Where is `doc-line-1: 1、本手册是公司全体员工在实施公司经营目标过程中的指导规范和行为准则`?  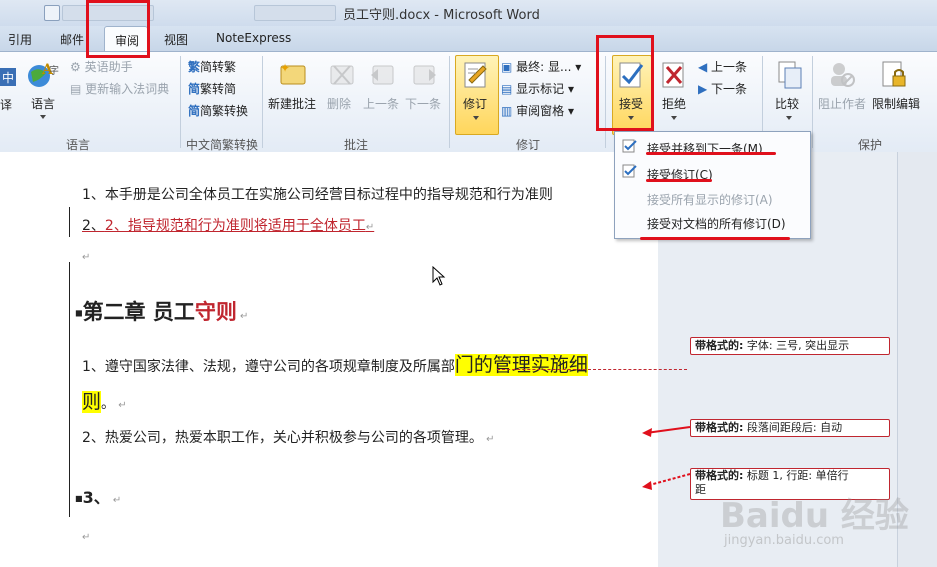 doc-line-1: 1、本手册是公司全体员工在实施公司经营目标过程中的指导规范和行为准则 is located at coordinates (317, 195).